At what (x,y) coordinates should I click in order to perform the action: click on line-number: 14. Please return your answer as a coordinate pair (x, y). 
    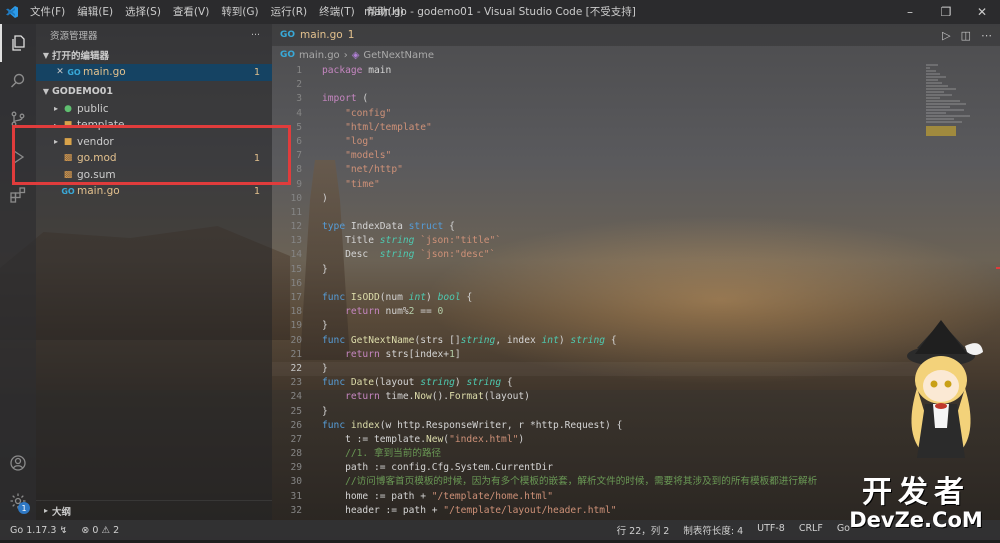
    Looking at the image, I should click on (296, 255).